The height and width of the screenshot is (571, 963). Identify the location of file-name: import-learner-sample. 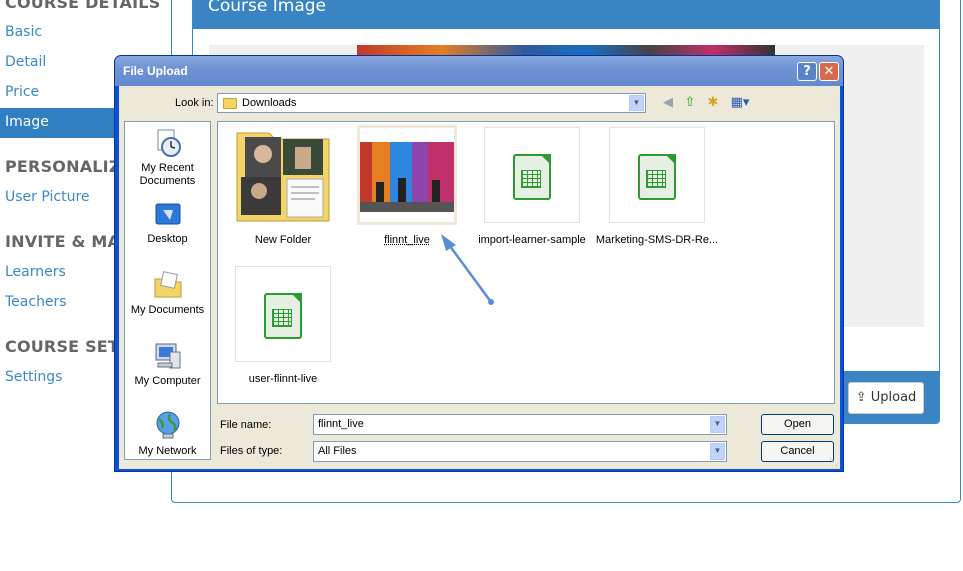
(532, 240).